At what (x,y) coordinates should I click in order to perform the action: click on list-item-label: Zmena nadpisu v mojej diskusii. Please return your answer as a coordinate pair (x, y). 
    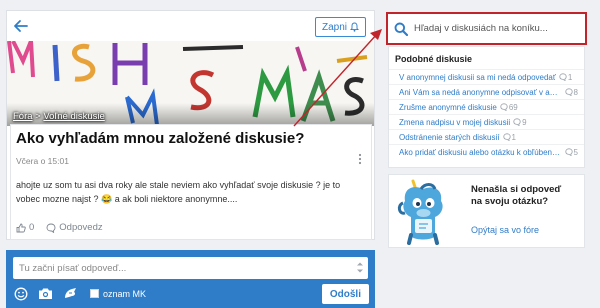
    Looking at the image, I should click on (455, 122).